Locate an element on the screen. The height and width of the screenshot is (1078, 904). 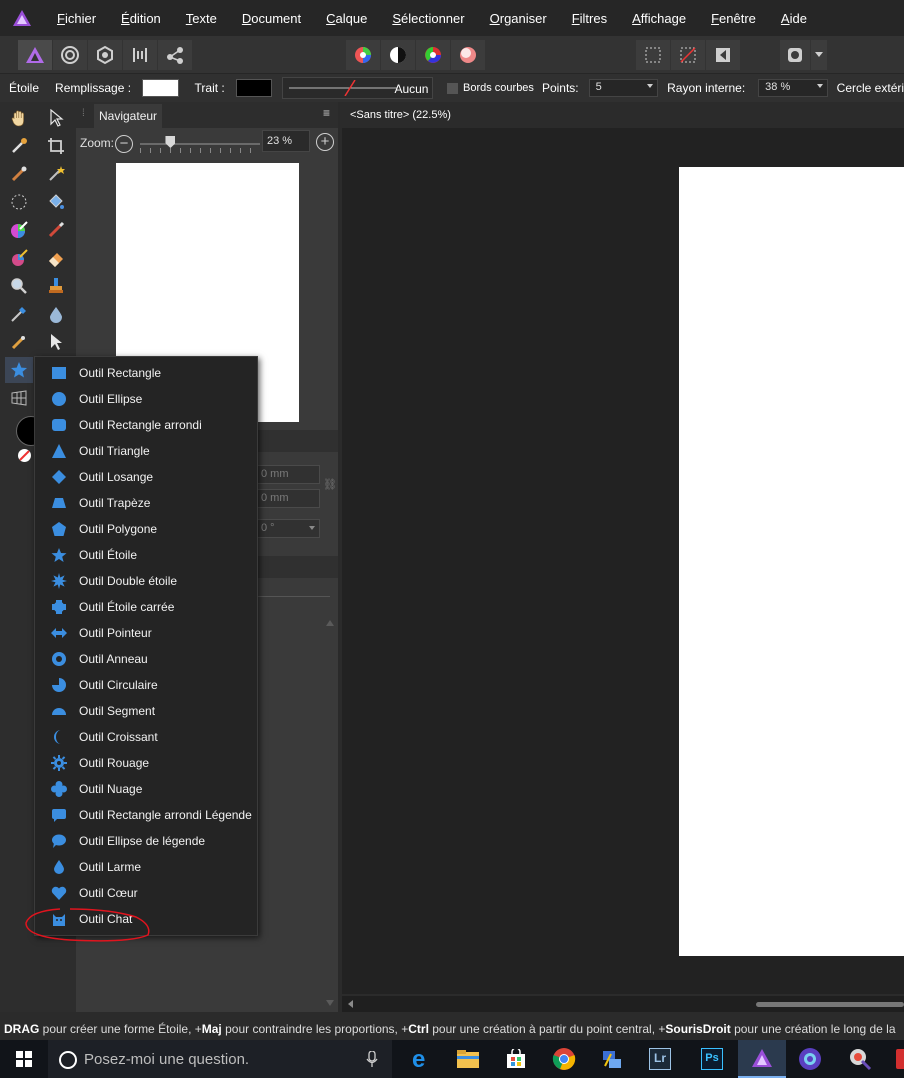
color-replace-icon is located at coordinates (19, 258).